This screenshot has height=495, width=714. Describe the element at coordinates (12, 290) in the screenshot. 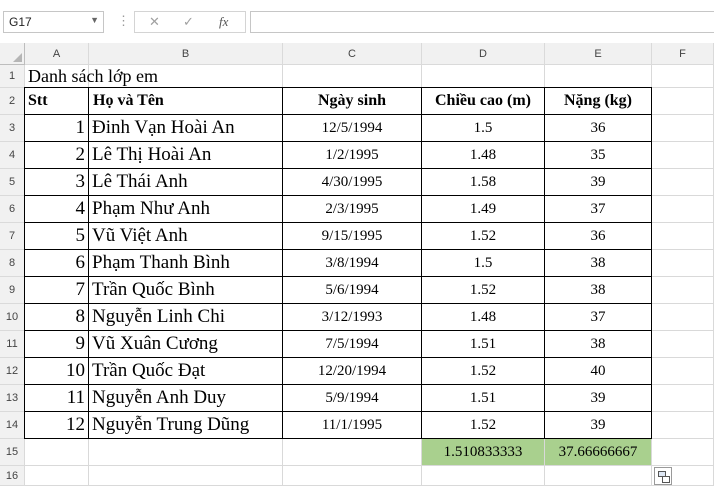

I see `row-header: 9` at that location.